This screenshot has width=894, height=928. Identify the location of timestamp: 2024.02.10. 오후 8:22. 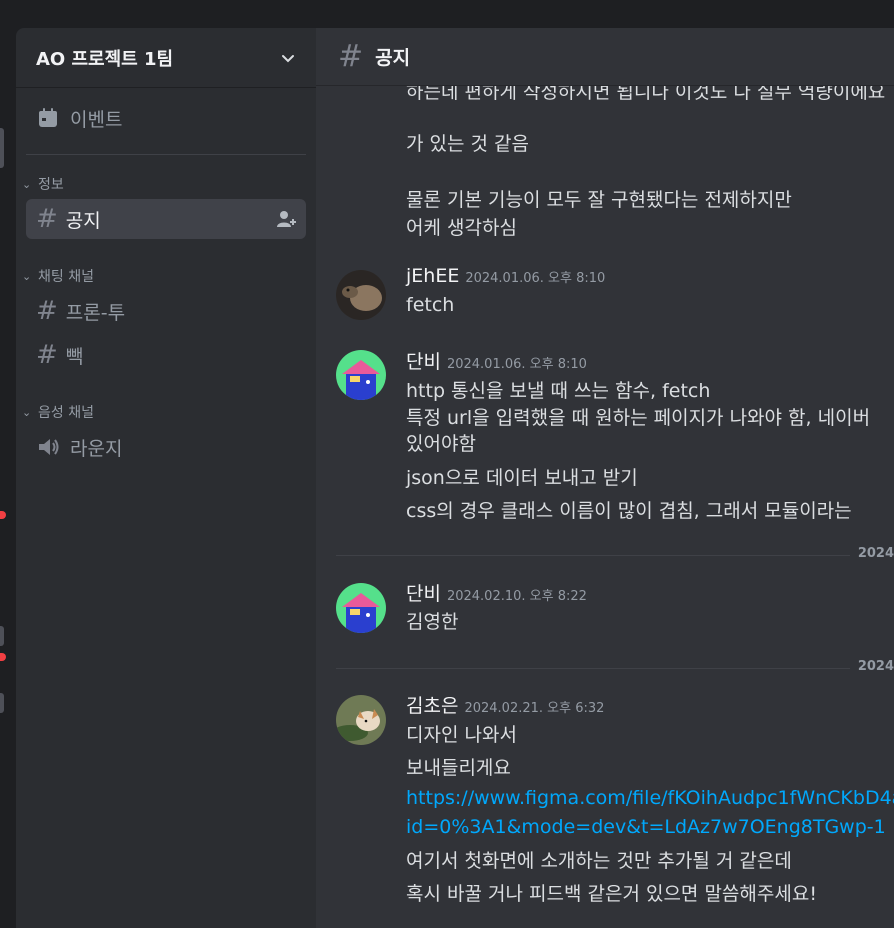
(516, 596).